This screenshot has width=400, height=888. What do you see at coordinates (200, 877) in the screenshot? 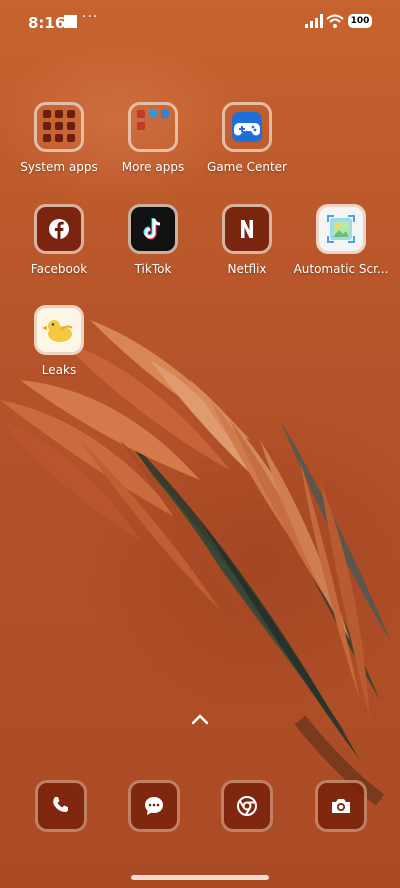
I see `home-indicator` at bounding box center [200, 877].